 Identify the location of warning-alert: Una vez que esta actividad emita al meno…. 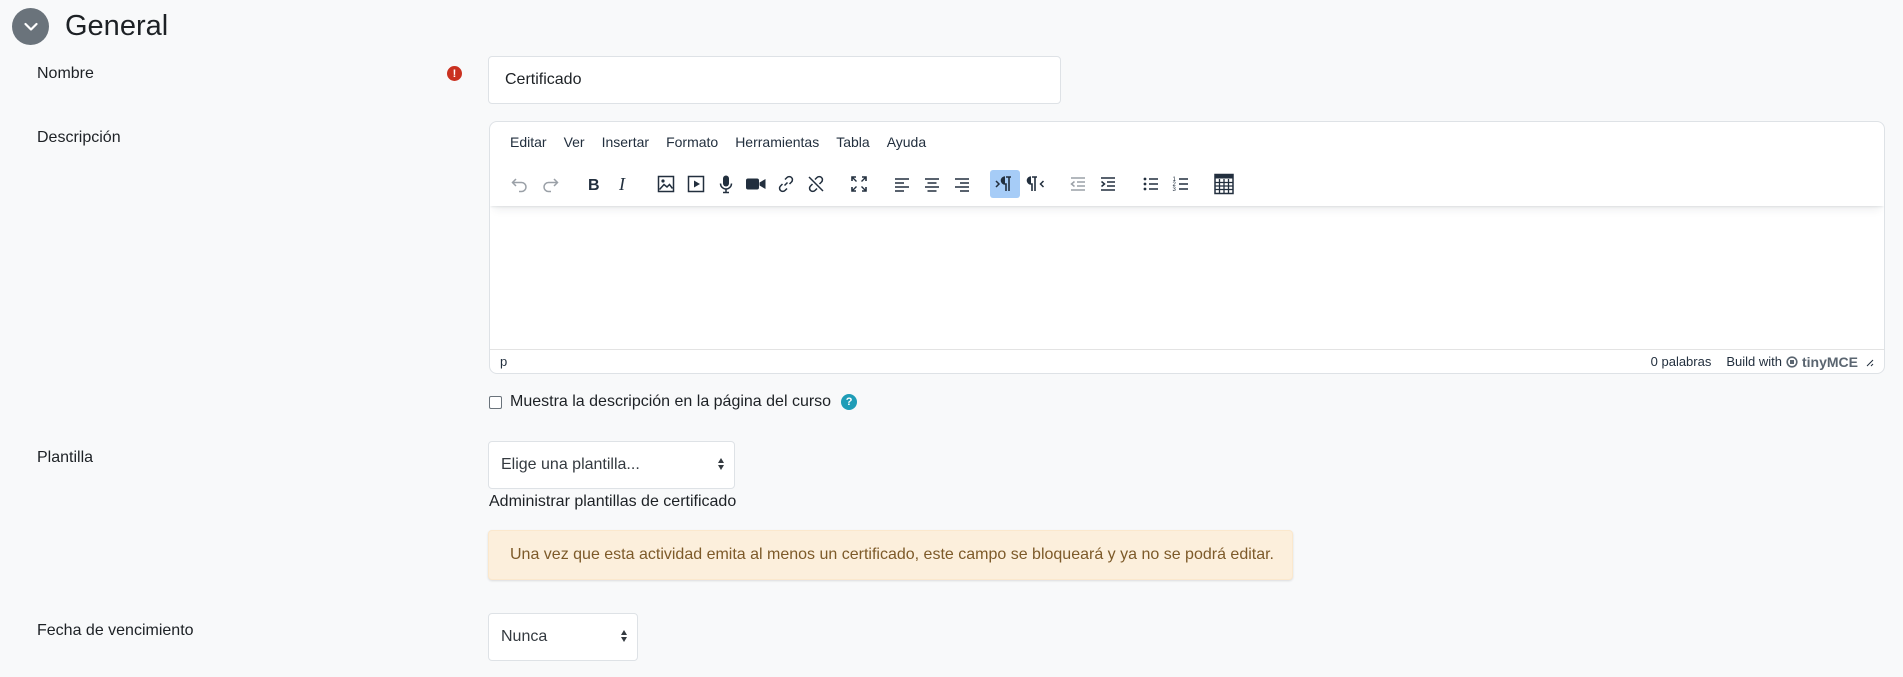
(890, 555).